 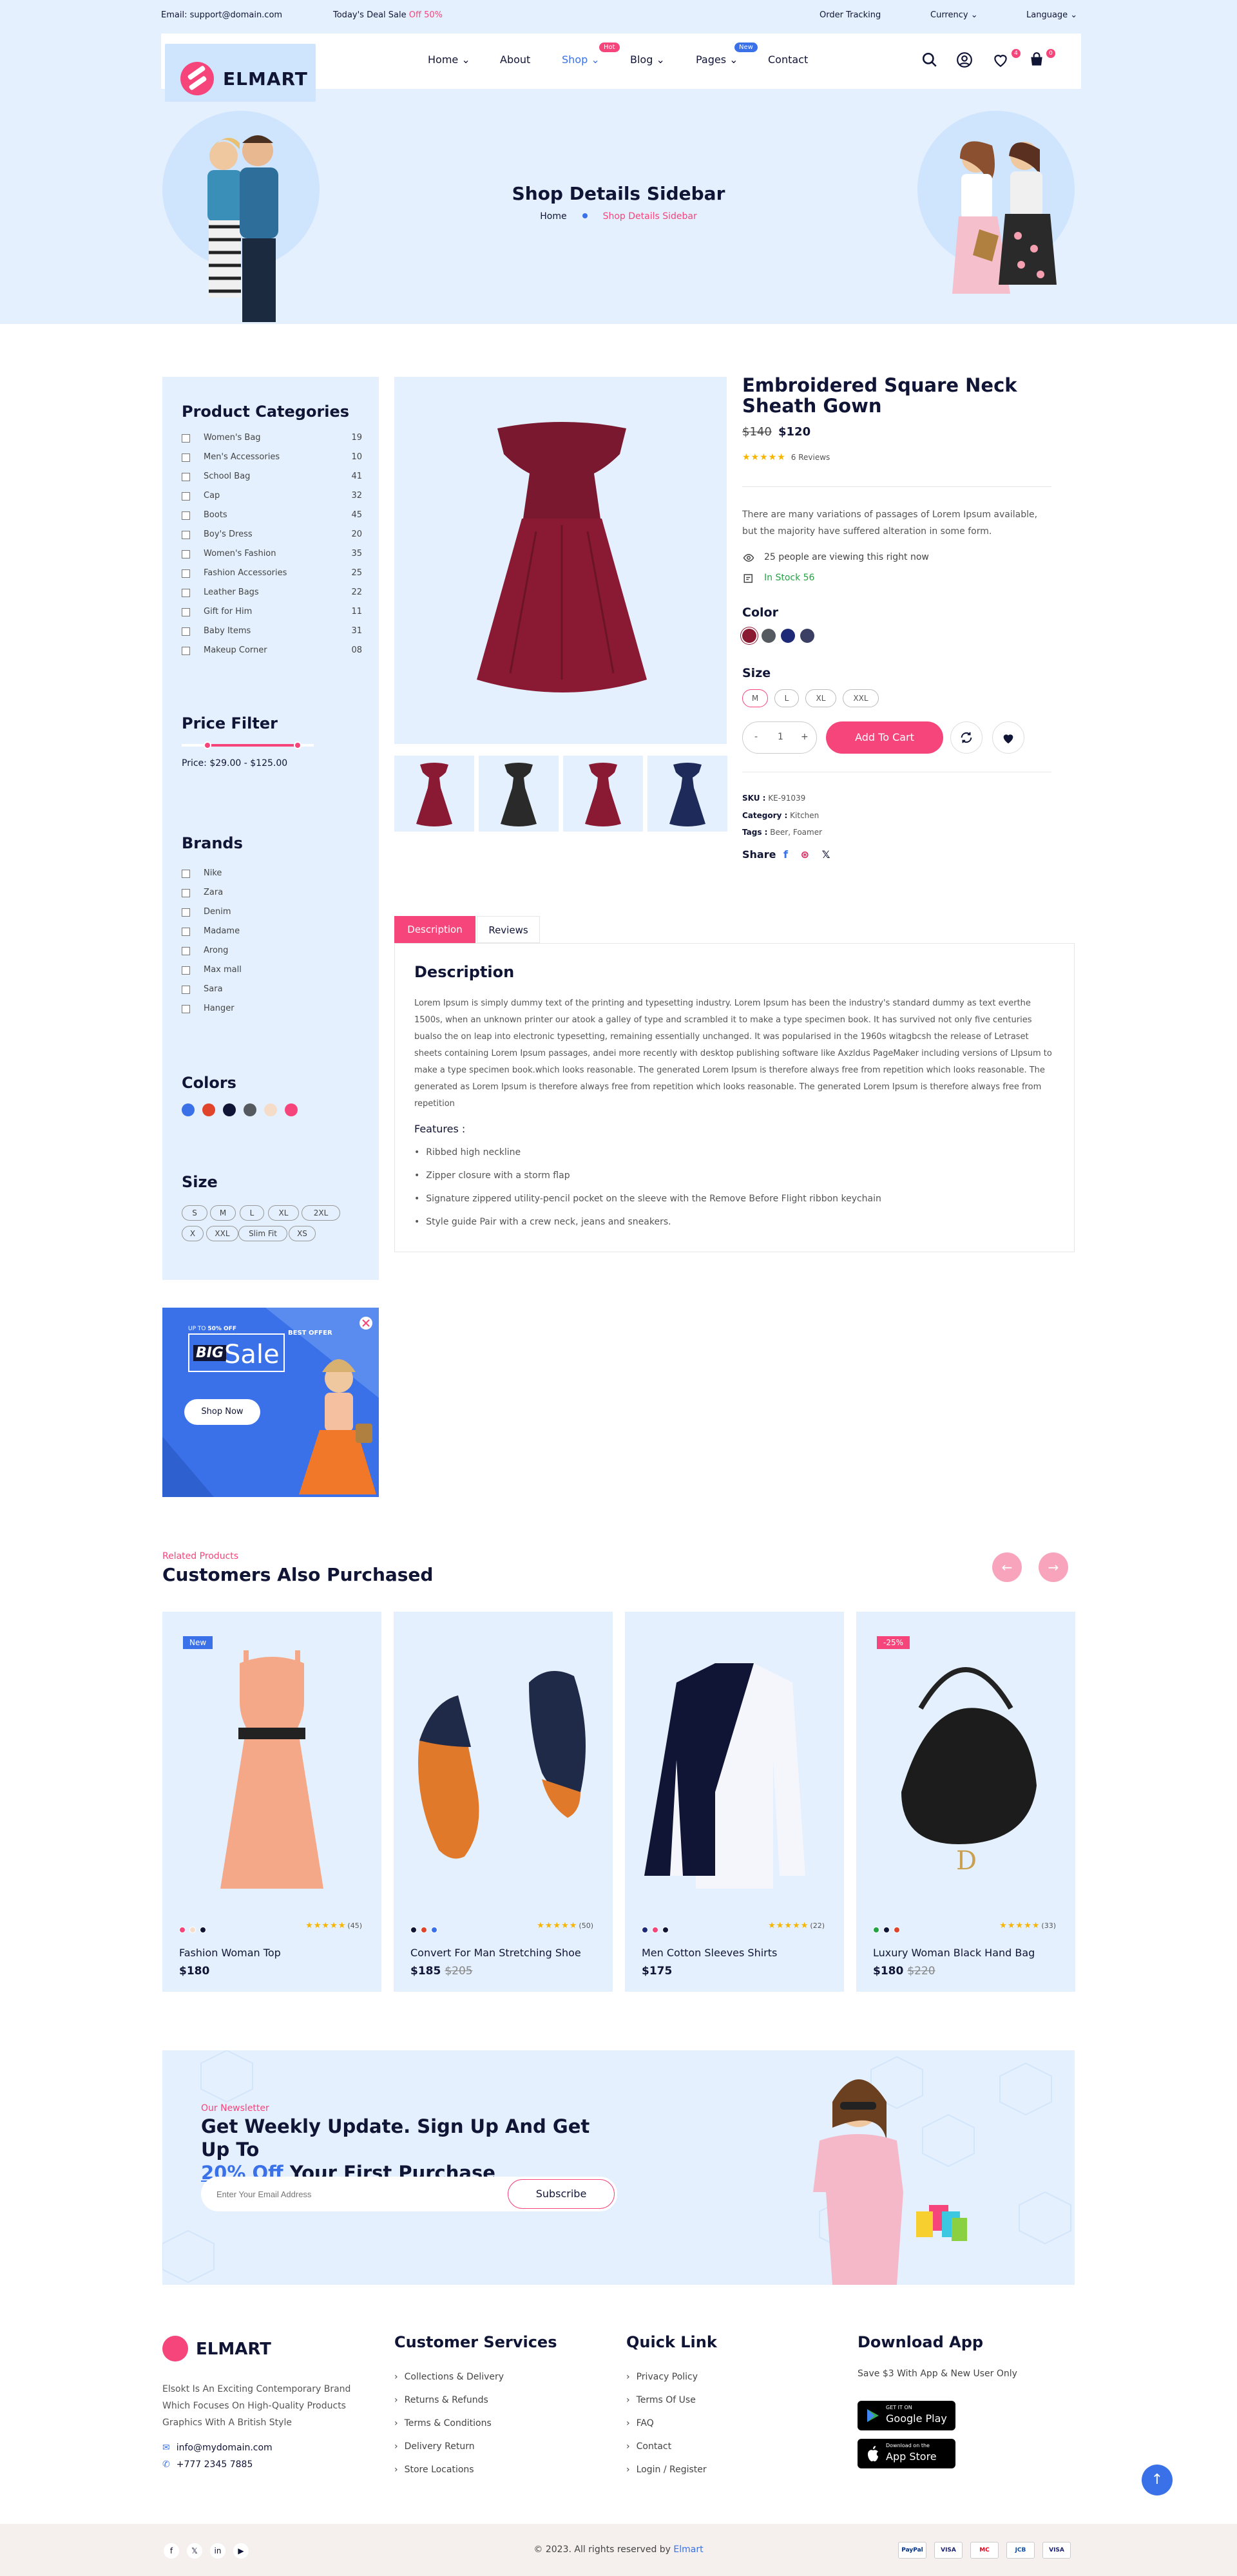 What do you see at coordinates (226, 2349) in the screenshot?
I see `footer-logo: ELMART` at bounding box center [226, 2349].